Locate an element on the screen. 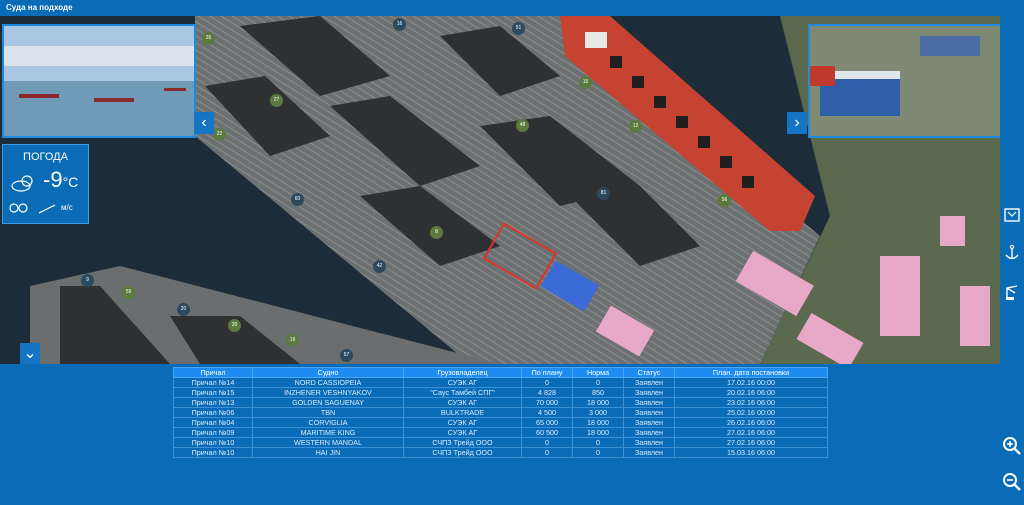  column-header: Причал is located at coordinates (213, 372).